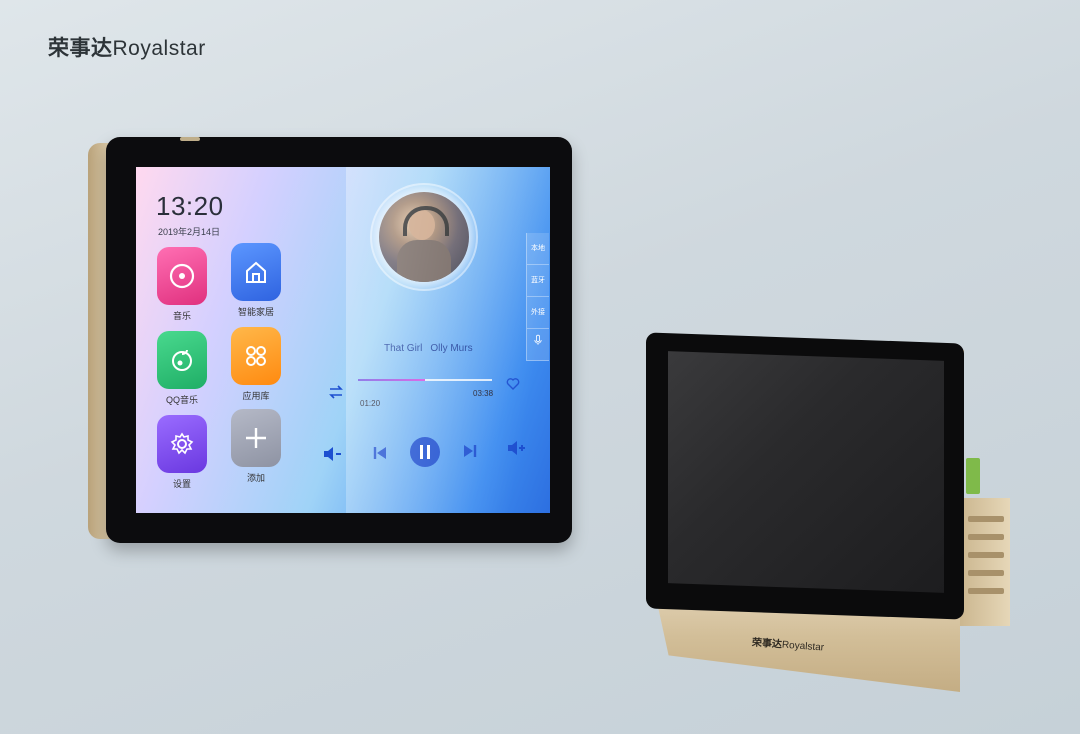 The width and height of the screenshot is (1080, 734). What do you see at coordinates (538, 249) in the screenshot?
I see `tab-local: 本地` at bounding box center [538, 249].